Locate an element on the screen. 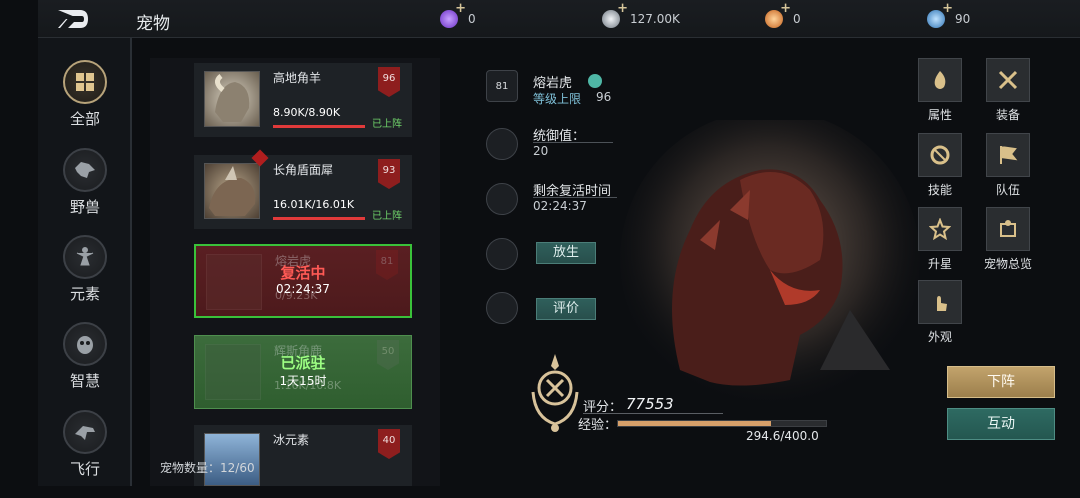 The height and width of the screenshot is (498, 1080). equipment-label: 装备 is located at coordinates (1007, 115).